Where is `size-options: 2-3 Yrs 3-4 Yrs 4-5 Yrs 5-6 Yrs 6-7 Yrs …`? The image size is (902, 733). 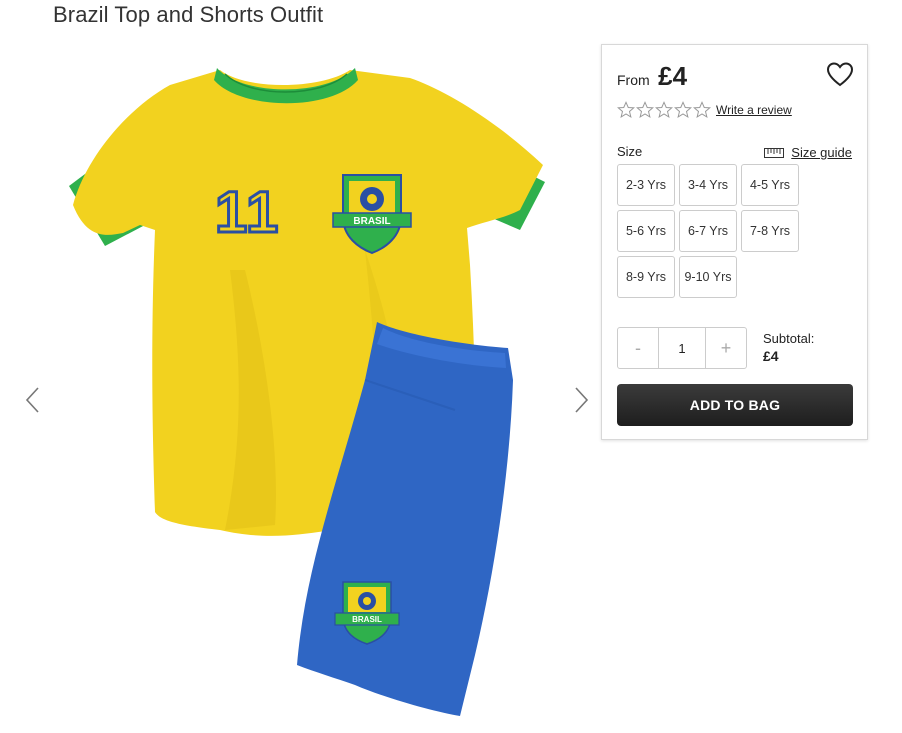 size-options: 2-3 Yrs 3-4 Yrs 4-5 Yrs 5-6 Yrs 6-7 Yrs … is located at coordinates (717, 231).